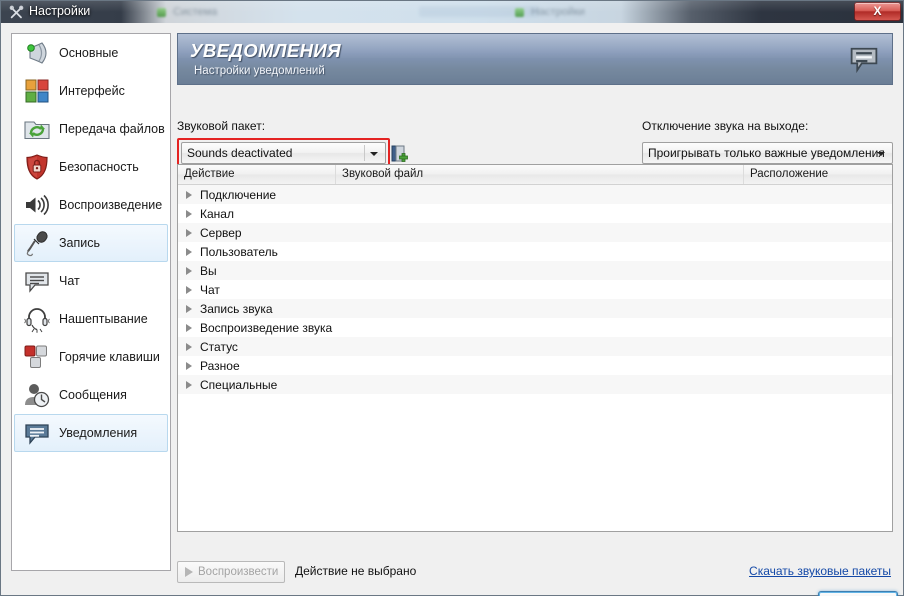 The width and height of the screenshot is (904, 596). I want to click on sidebar-item-capture: Запись, so click(91, 243).